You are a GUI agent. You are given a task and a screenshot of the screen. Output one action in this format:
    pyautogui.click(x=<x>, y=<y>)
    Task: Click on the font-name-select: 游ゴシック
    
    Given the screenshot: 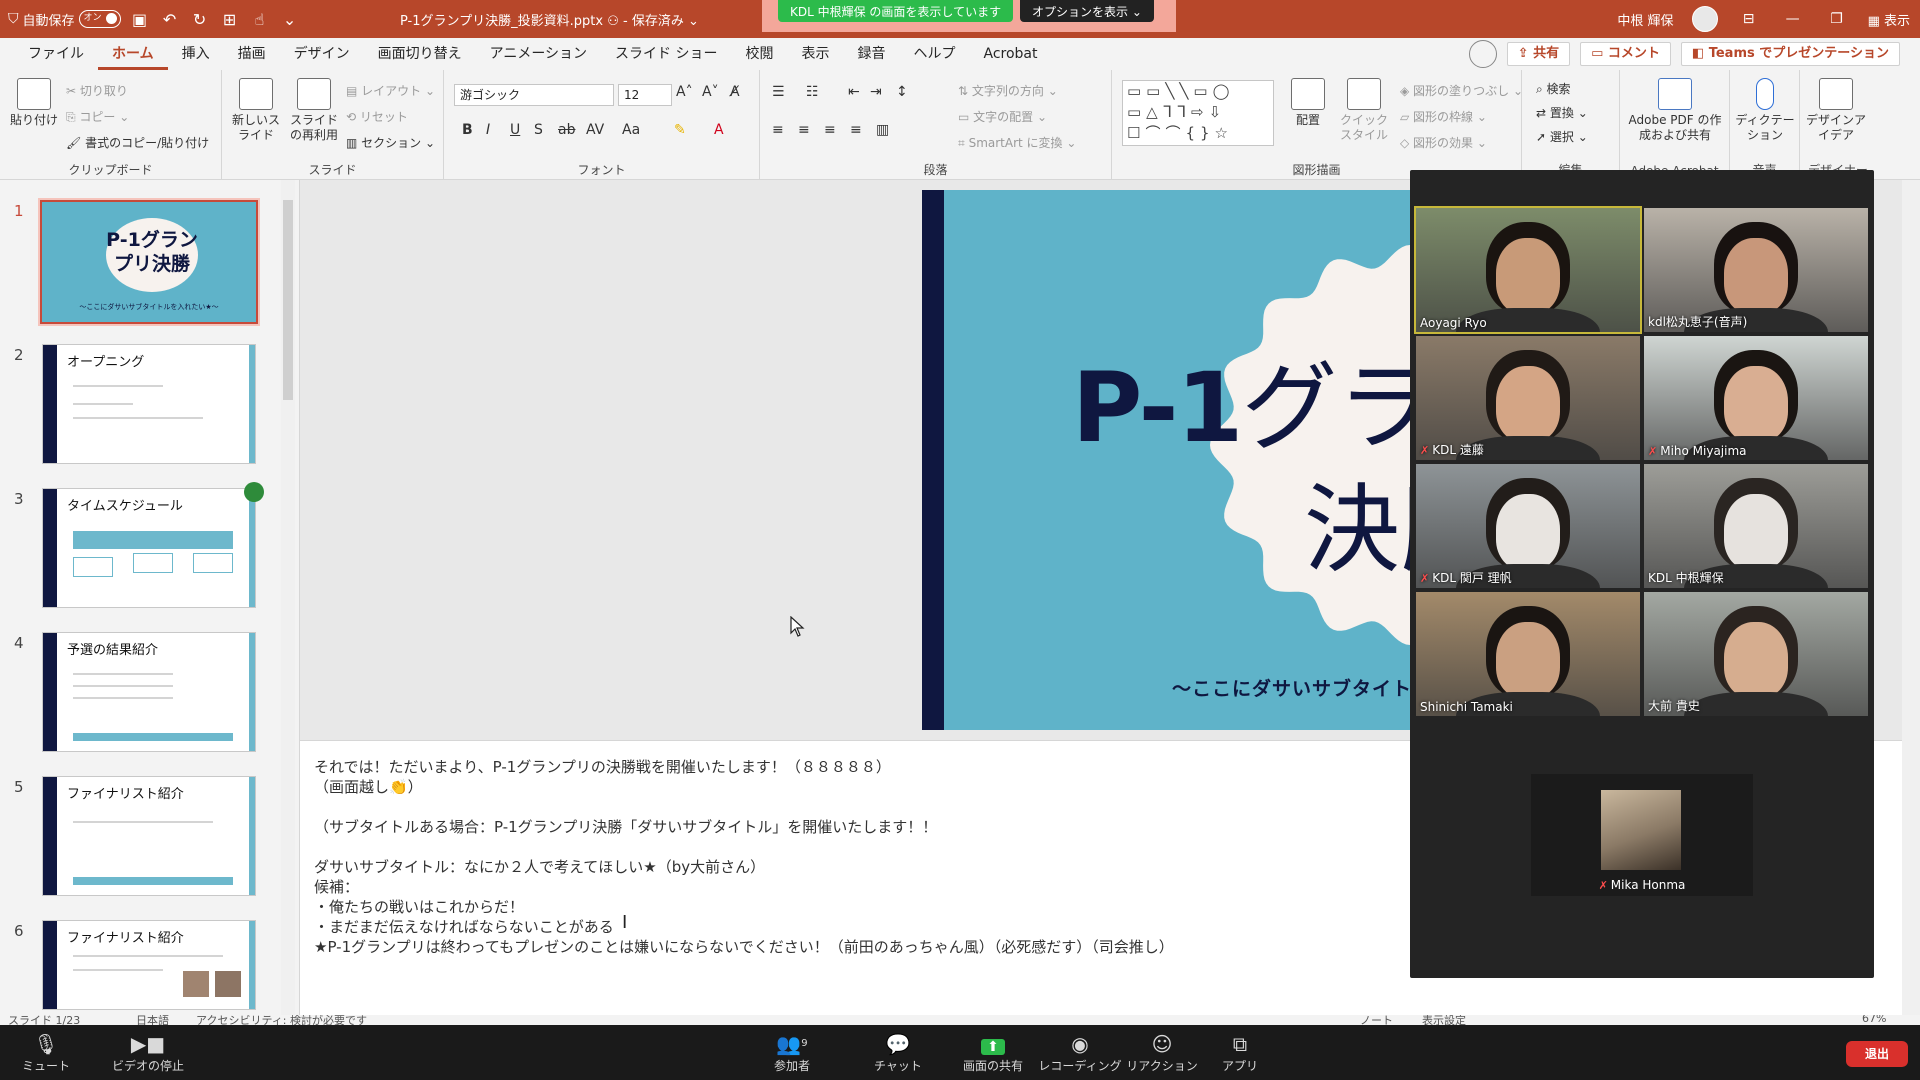 What is the action you would take?
    pyautogui.click(x=534, y=95)
    